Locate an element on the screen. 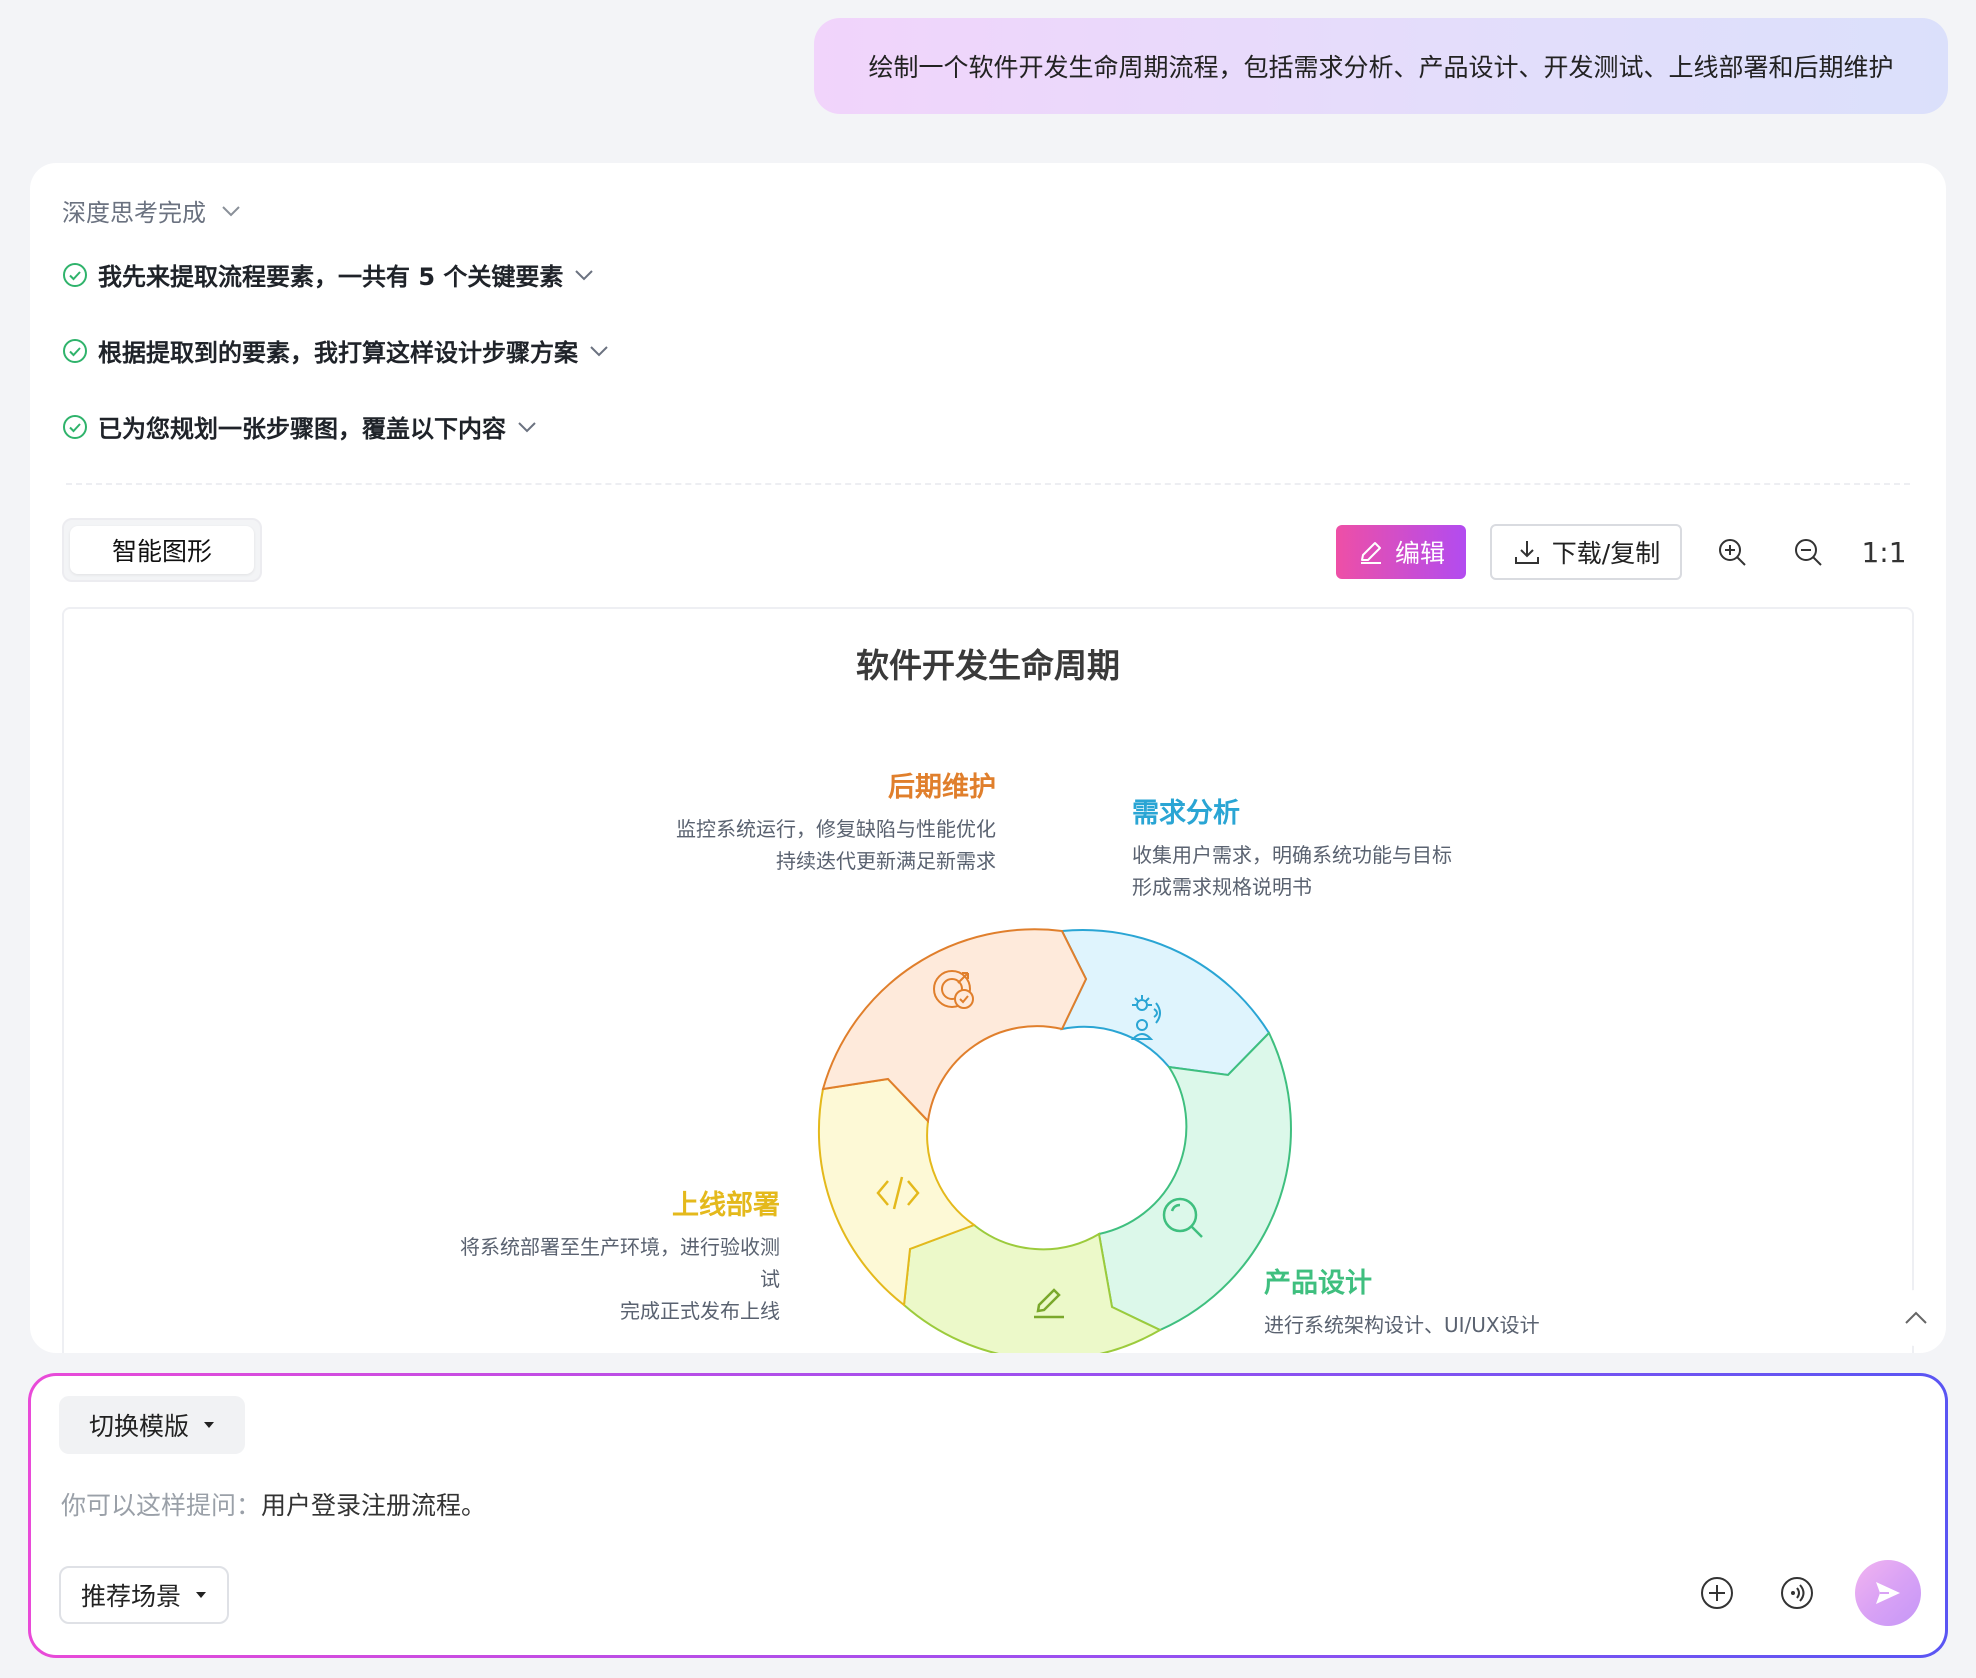 This screenshot has width=1976, height=1678. switch-template-button: 切换模版 is located at coordinates (152, 1425).